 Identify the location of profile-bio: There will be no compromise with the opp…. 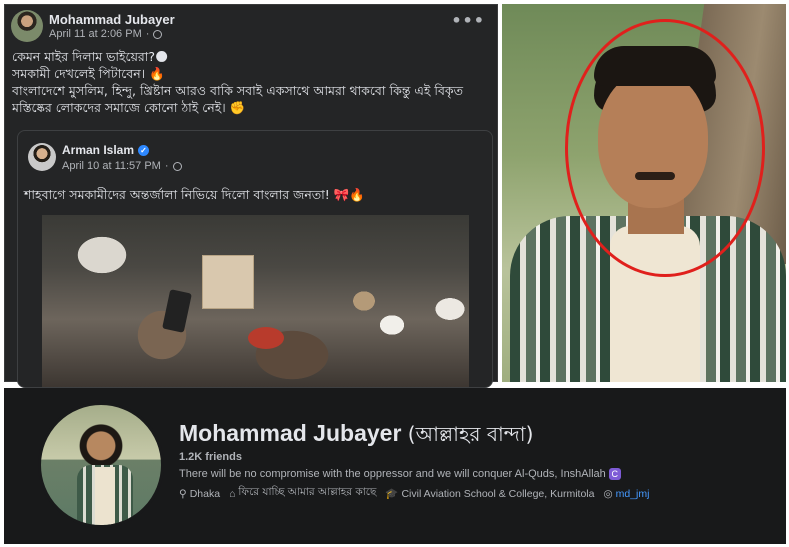
(400, 474).